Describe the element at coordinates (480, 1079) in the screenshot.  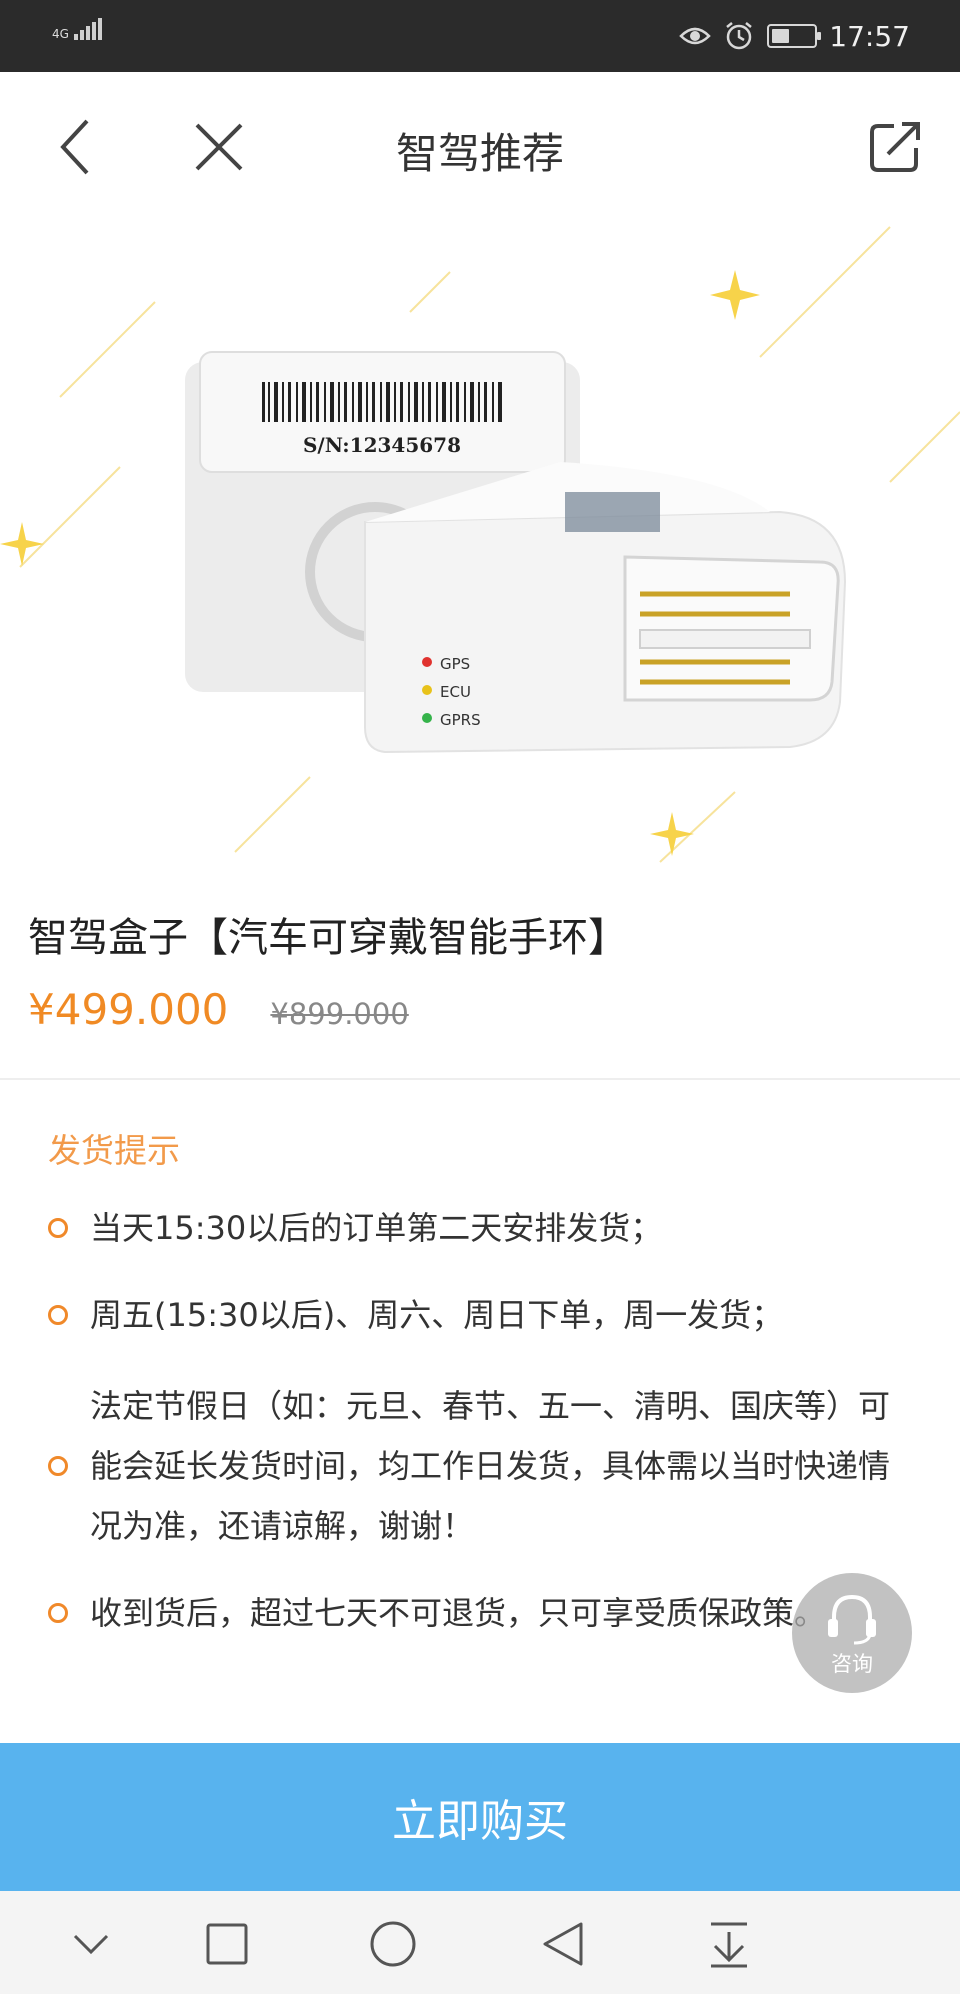
I see `divider` at that location.